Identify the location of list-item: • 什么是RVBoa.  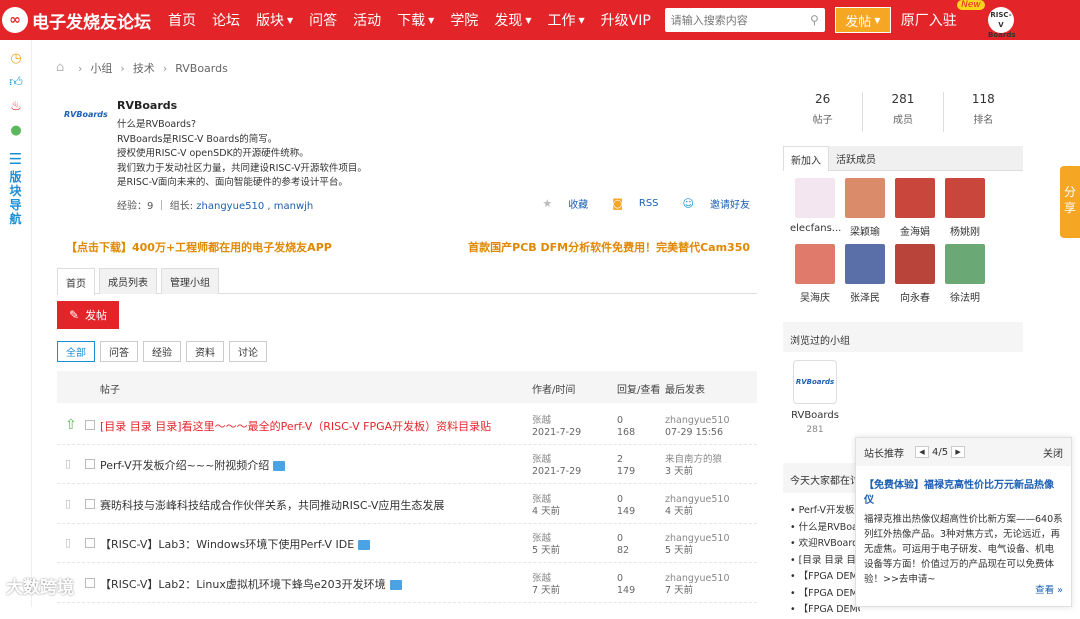
(825, 528).